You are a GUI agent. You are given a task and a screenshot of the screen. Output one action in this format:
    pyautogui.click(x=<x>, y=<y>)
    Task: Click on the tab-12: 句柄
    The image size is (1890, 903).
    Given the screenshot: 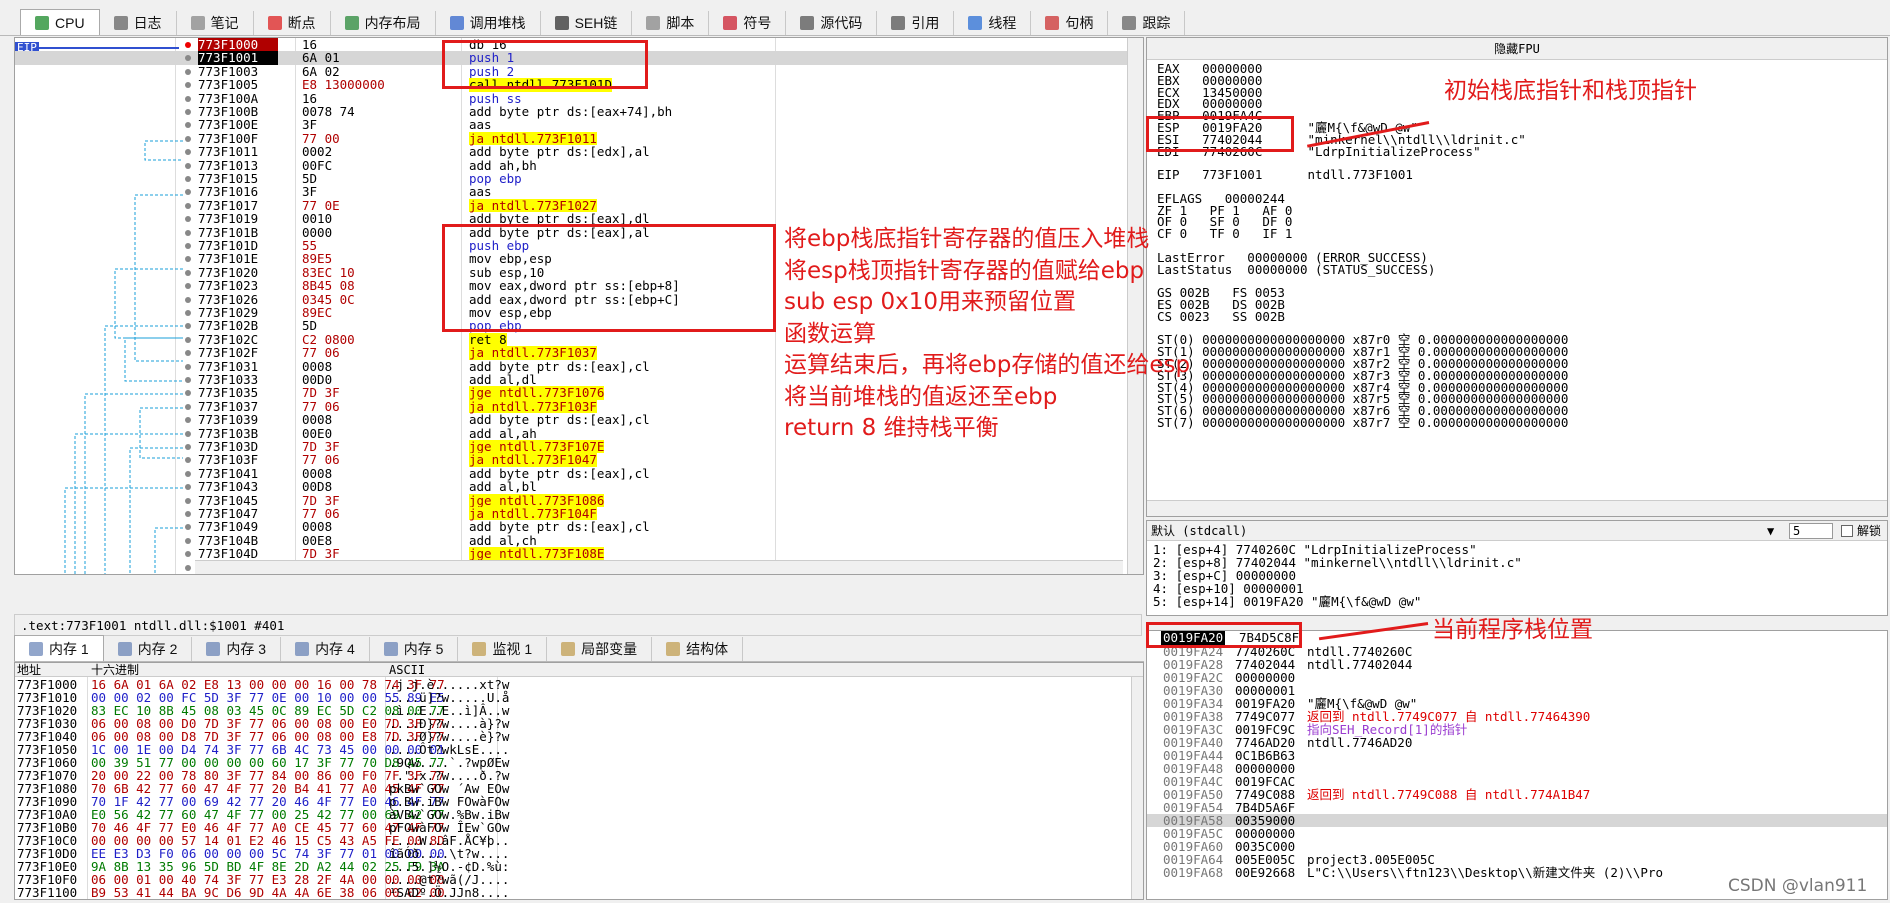 What is the action you would take?
    pyautogui.click(x=1070, y=23)
    